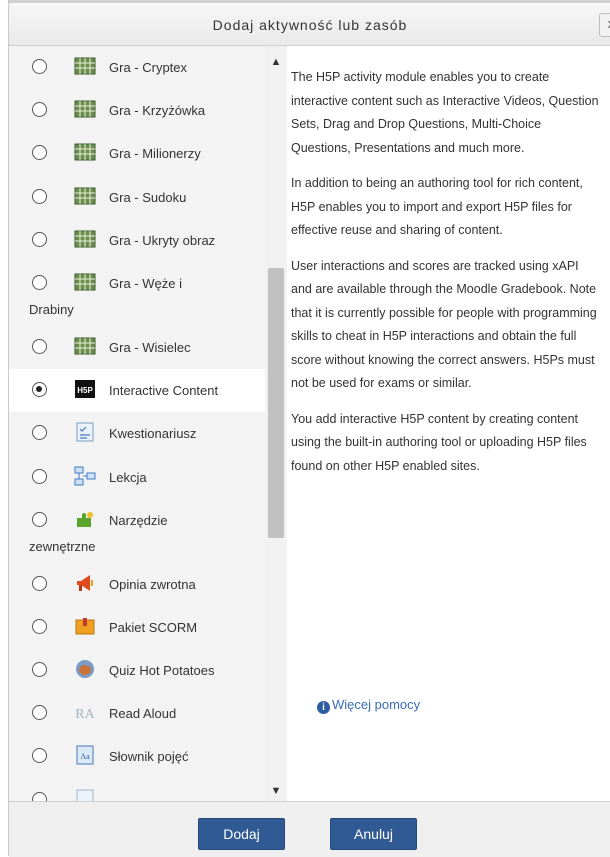 The image size is (610, 857). What do you see at coordinates (149, 757) in the screenshot?
I see `list-item-label: Słownik pojęć` at bounding box center [149, 757].